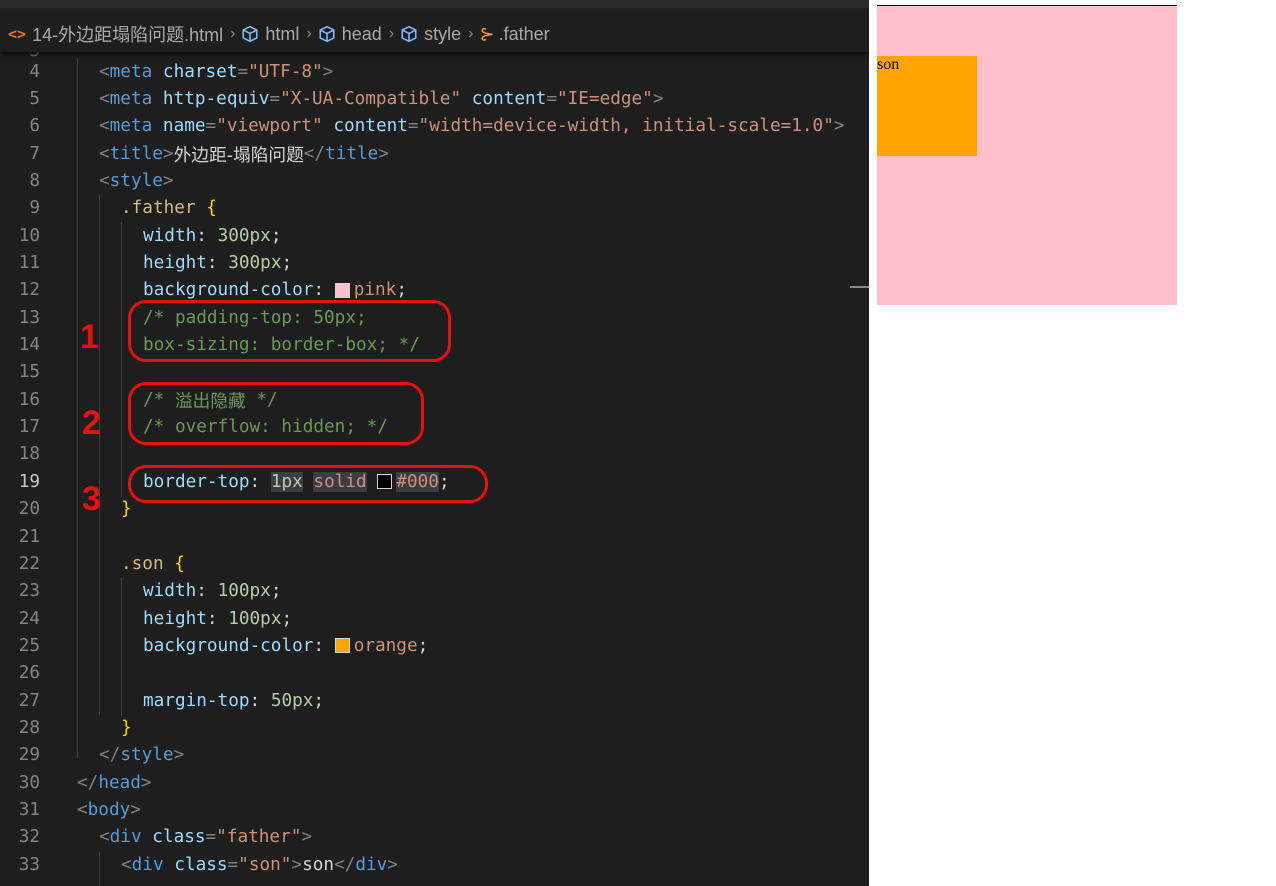  I want to click on line-number: 30, so click(29, 782).